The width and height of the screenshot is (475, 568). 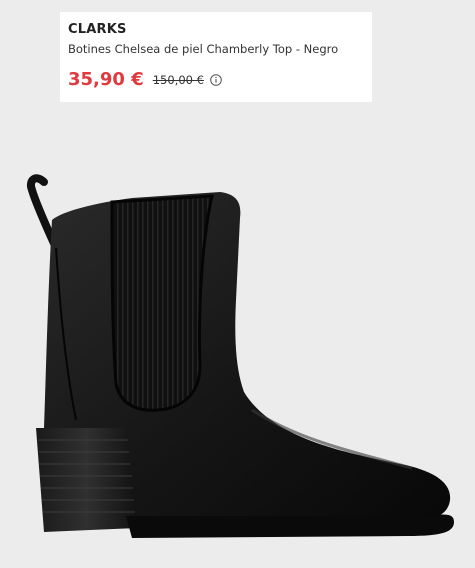 I want to click on info-icon, so click(x=216, y=80).